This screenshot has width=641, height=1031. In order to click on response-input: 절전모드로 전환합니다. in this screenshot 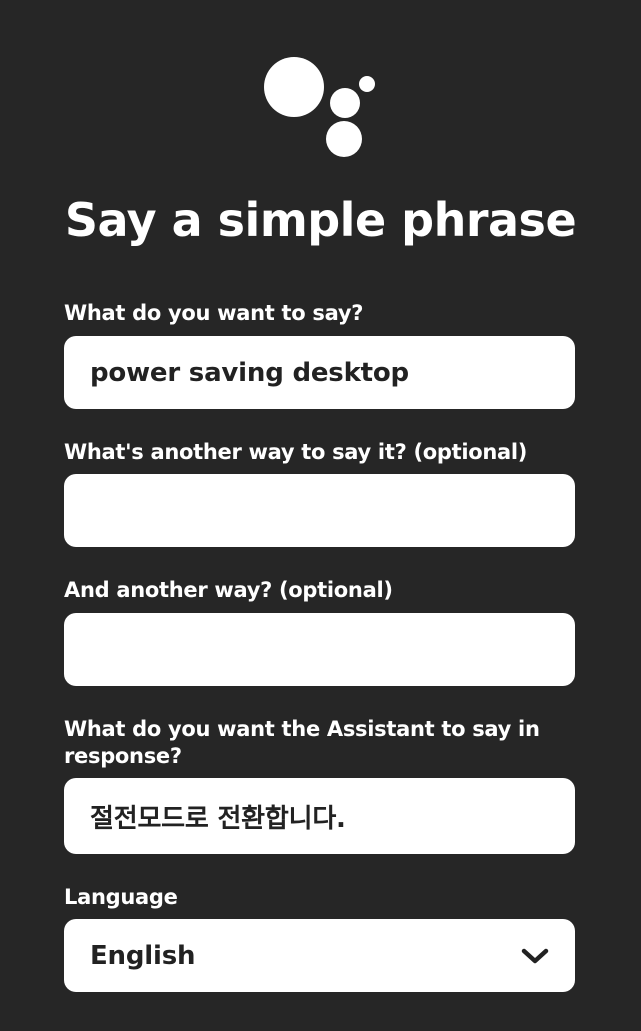, I will do `click(319, 816)`.